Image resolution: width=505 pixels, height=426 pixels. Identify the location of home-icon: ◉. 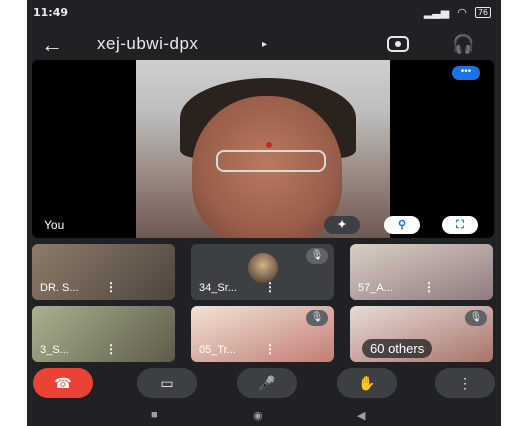
(258, 415).